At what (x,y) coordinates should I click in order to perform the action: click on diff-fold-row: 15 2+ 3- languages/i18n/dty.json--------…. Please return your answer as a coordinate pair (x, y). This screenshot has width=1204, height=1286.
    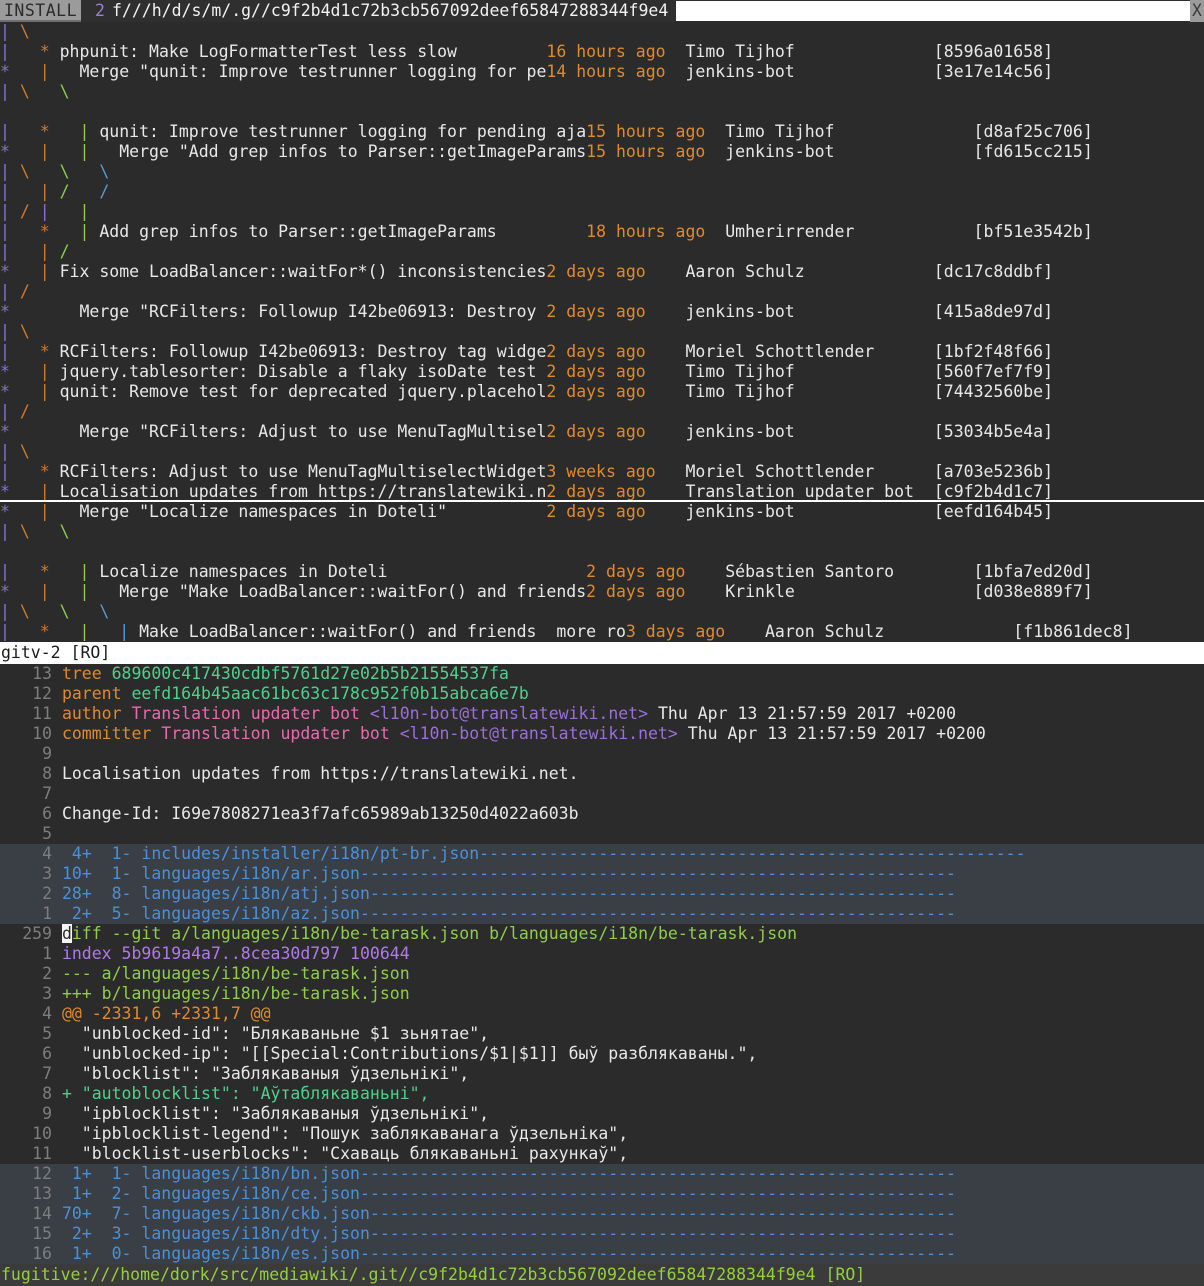
    Looking at the image, I should click on (602, 1234).